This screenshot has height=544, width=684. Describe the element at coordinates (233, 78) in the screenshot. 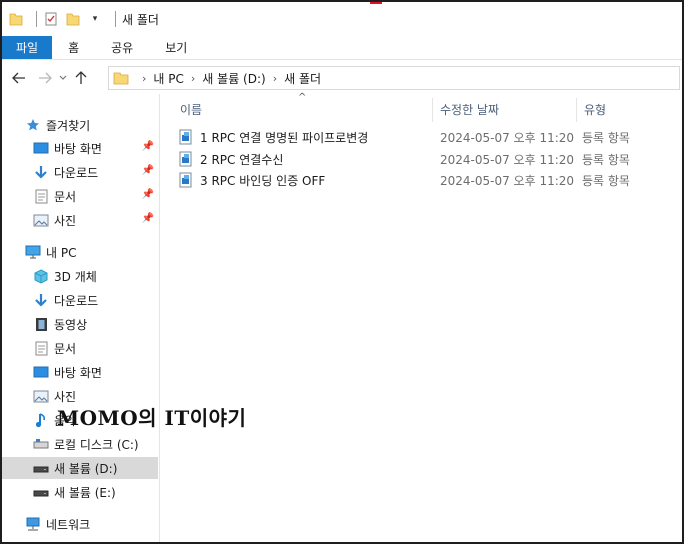

I see `breadcrumb-volume-d: 새 볼륨 (D:)` at that location.